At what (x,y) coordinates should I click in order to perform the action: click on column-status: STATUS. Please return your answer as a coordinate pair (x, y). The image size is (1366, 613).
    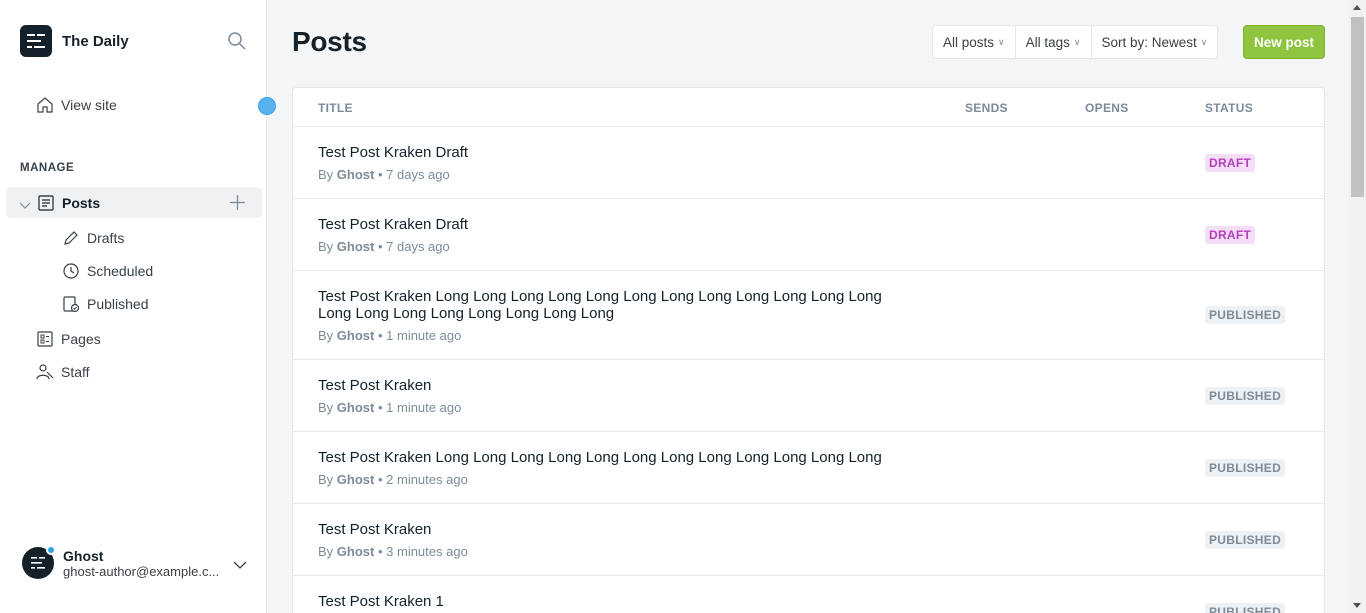
    Looking at the image, I should click on (1229, 108).